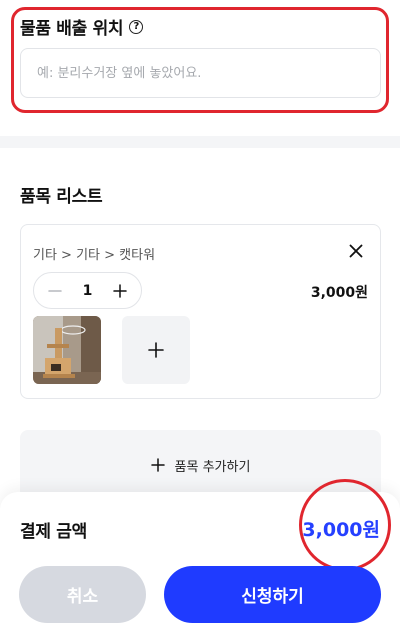 Image resolution: width=400 pixels, height=628 pixels. I want to click on total-amount-label: 결제 금액, so click(53, 532).